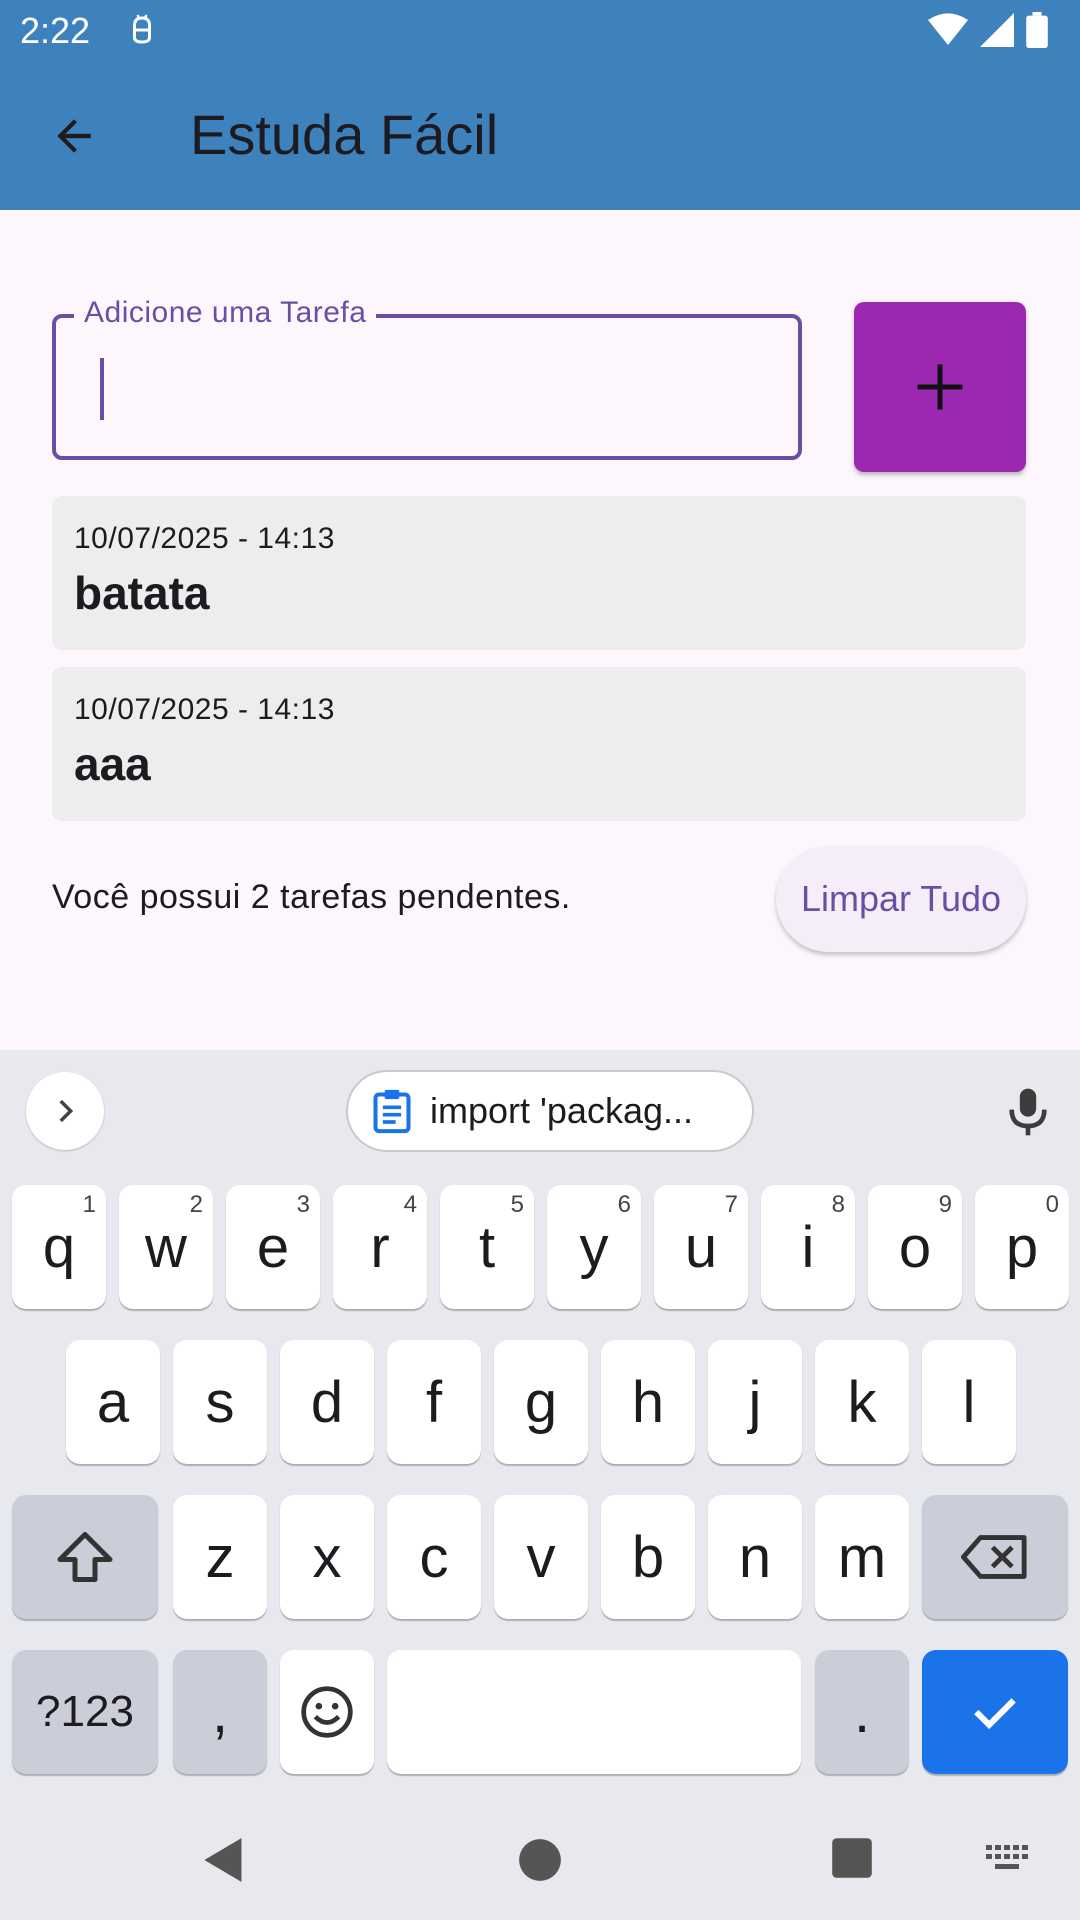 This screenshot has width=1080, height=1920. Describe the element at coordinates (862, 1712) in the screenshot. I see `period-key: .` at that location.